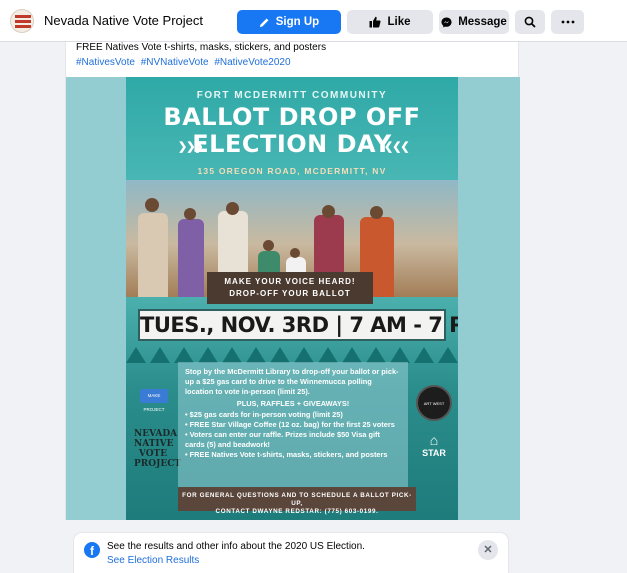 This screenshot has width=627, height=573. What do you see at coordinates (175, 62) in the screenshot?
I see `hashtag-link: #NVNativeVote` at bounding box center [175, 62].